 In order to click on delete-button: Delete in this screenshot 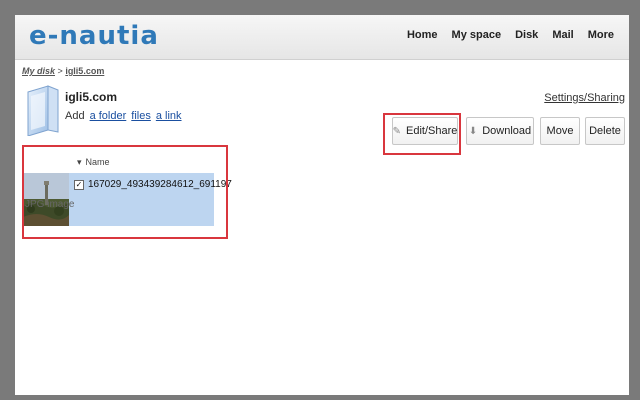, I will do `click(605, 131)`.